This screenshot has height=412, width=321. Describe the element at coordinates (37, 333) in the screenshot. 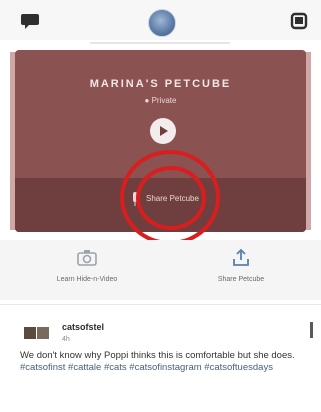

I see `user-avatar` at that location.